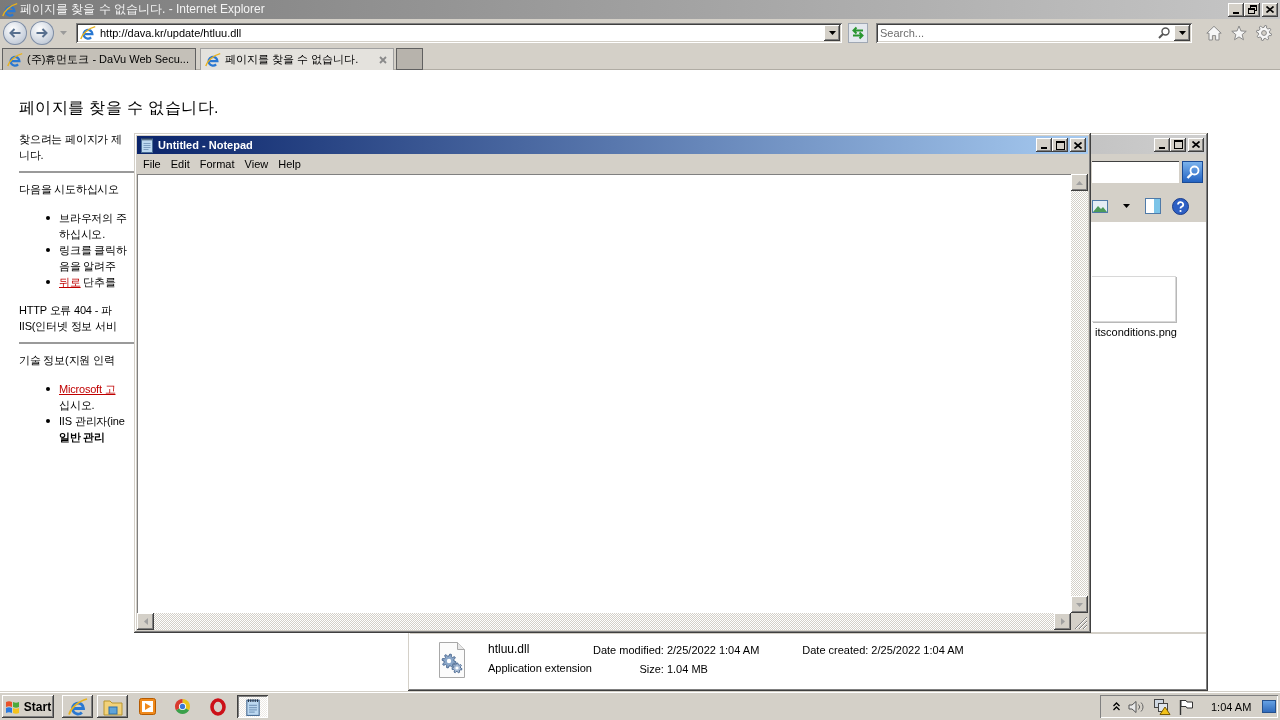 The width and height of the screenshot is (1280, 720). What do you see at coordinates (1186, 706) in the screenshot?
I see `flag-icon` at bounding box center [1186, 706].